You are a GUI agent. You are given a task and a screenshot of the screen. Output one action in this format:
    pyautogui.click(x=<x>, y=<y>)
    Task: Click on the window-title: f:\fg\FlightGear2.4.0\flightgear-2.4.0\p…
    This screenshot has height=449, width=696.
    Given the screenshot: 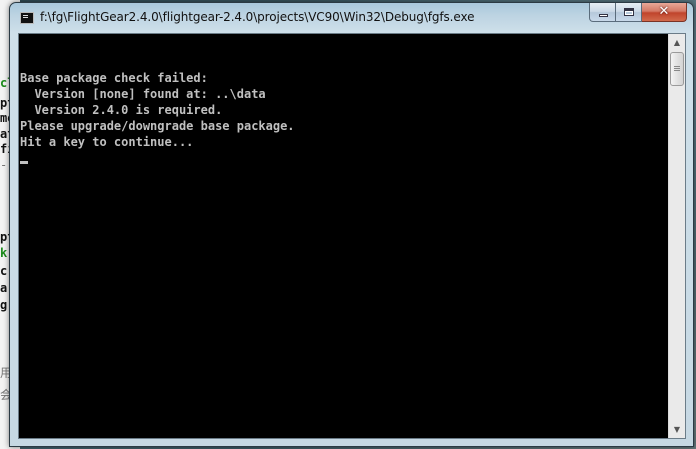 What is the action you would take?
    pyautogui.click(x=257, y=17)
    